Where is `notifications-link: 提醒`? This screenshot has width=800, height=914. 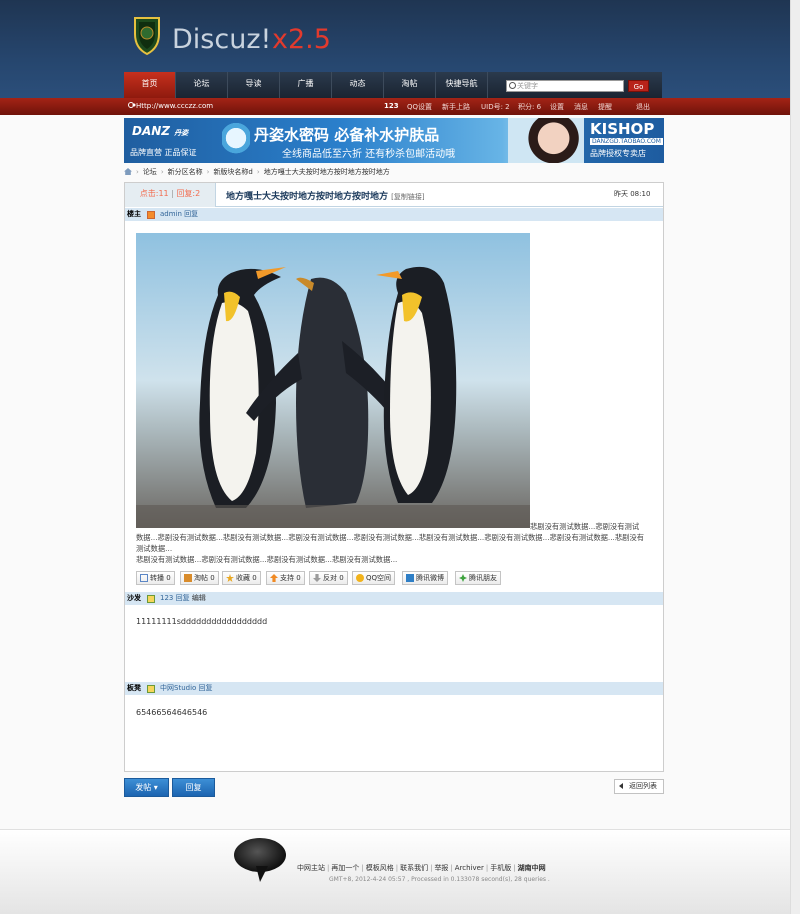
notifications-link: 提醒 is located at coordinates (605, 107).